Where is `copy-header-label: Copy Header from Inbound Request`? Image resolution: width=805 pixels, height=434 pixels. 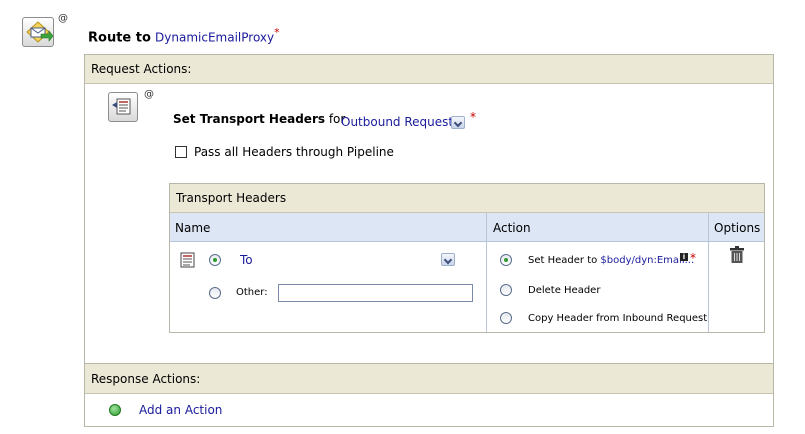
copy-header-label: Copy Header from Inbound Request is located at coordinates (618, 318).